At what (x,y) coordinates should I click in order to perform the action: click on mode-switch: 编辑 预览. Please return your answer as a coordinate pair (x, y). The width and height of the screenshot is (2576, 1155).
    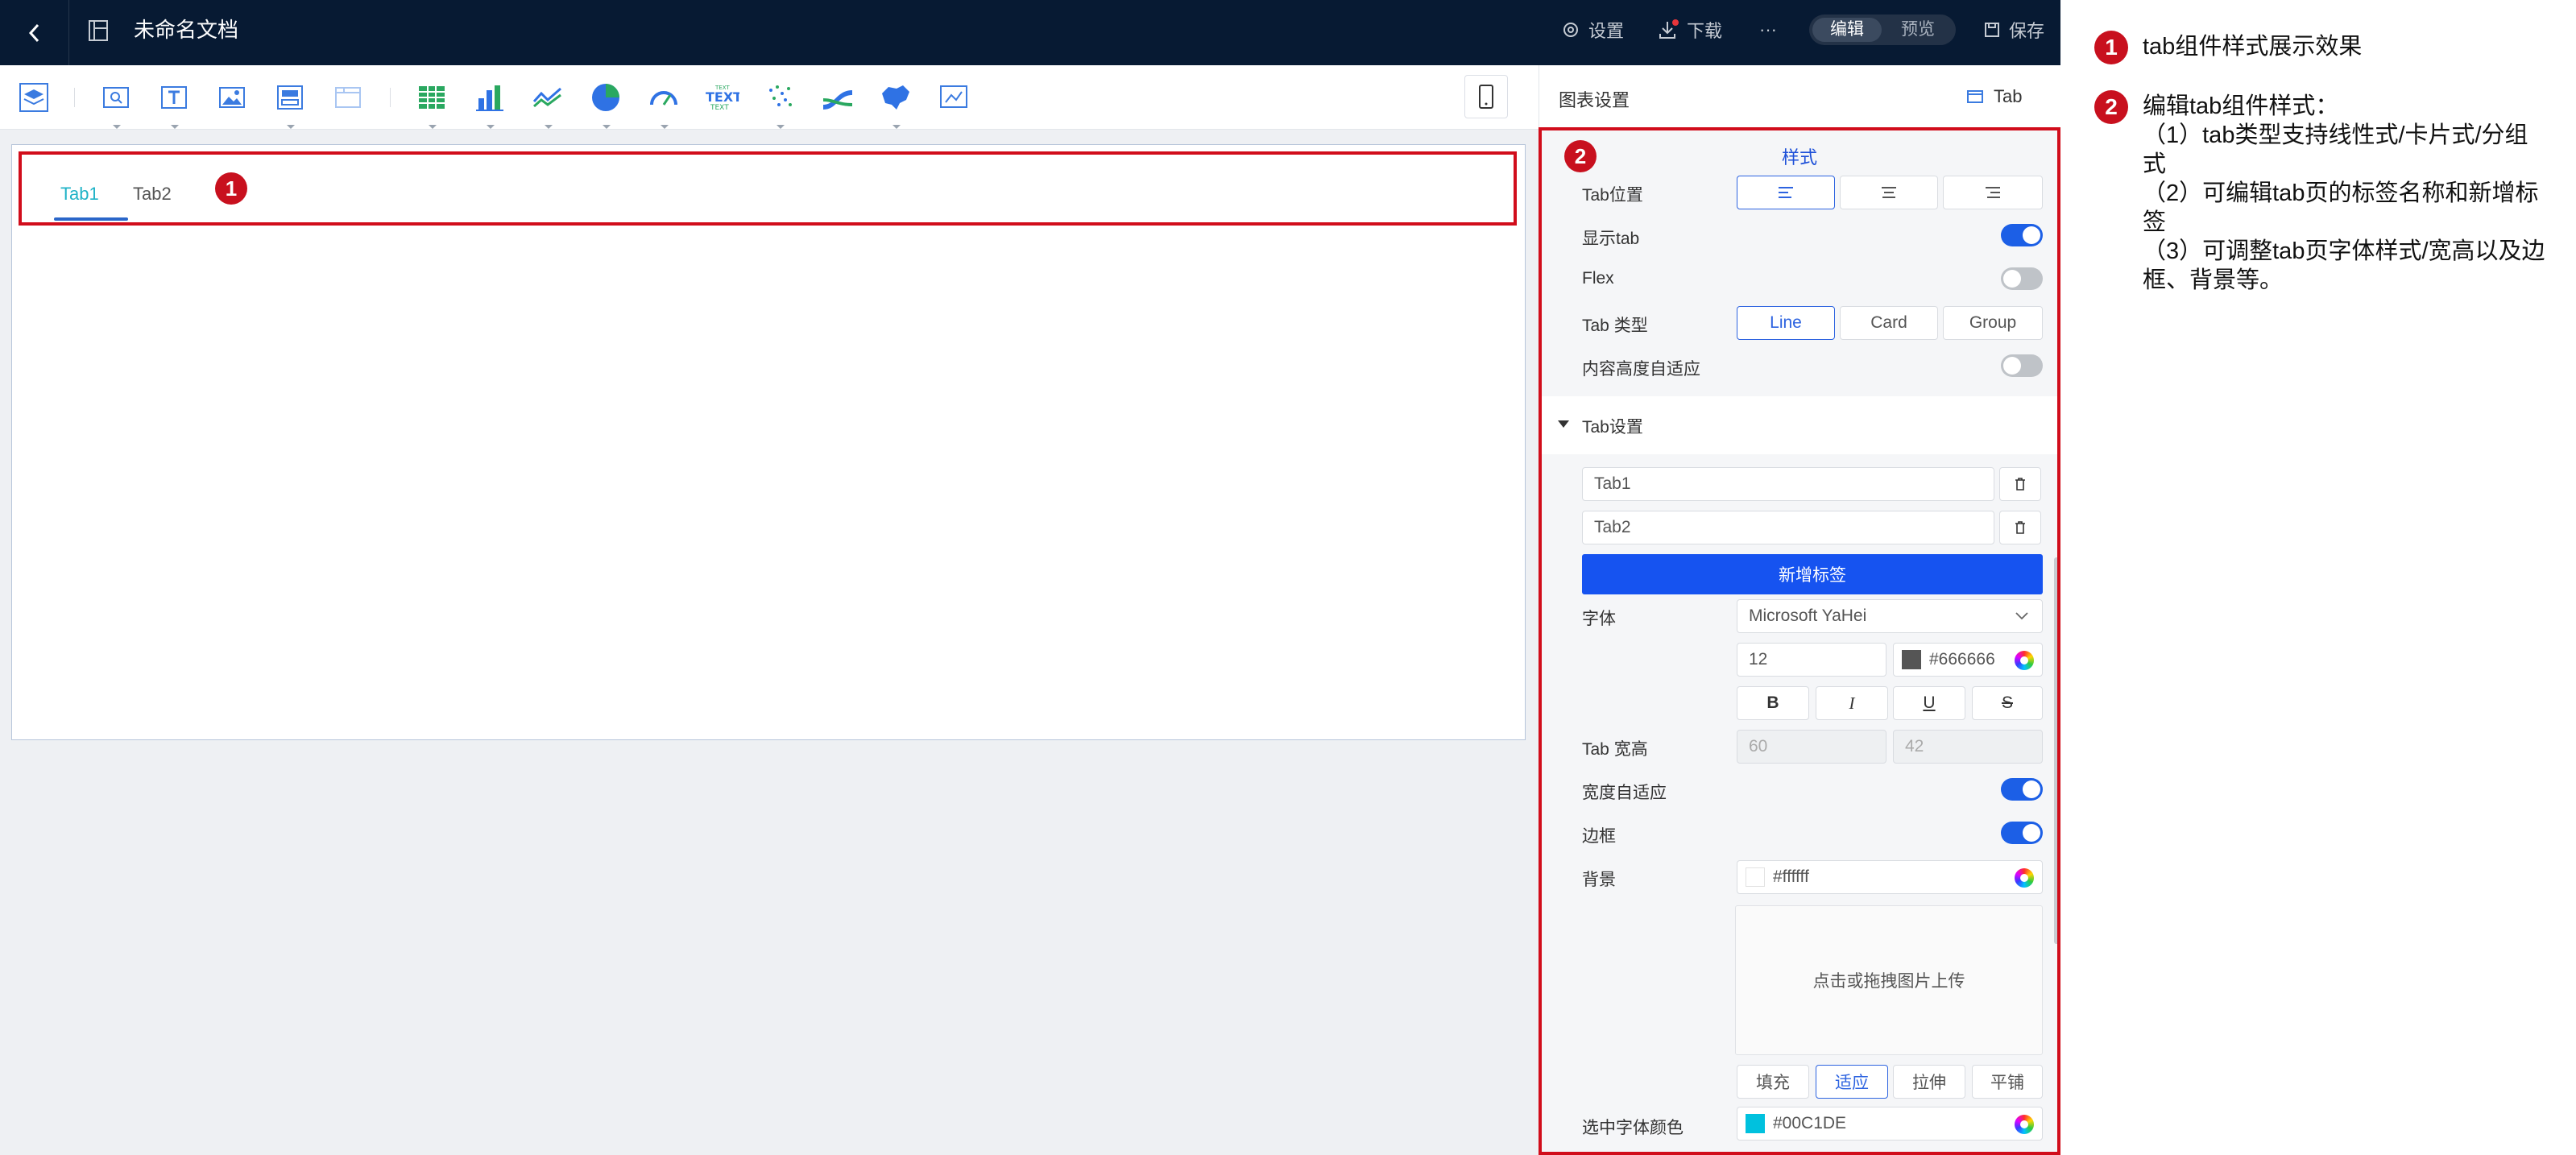
    Looking at the image, I should click on (1882, 29).